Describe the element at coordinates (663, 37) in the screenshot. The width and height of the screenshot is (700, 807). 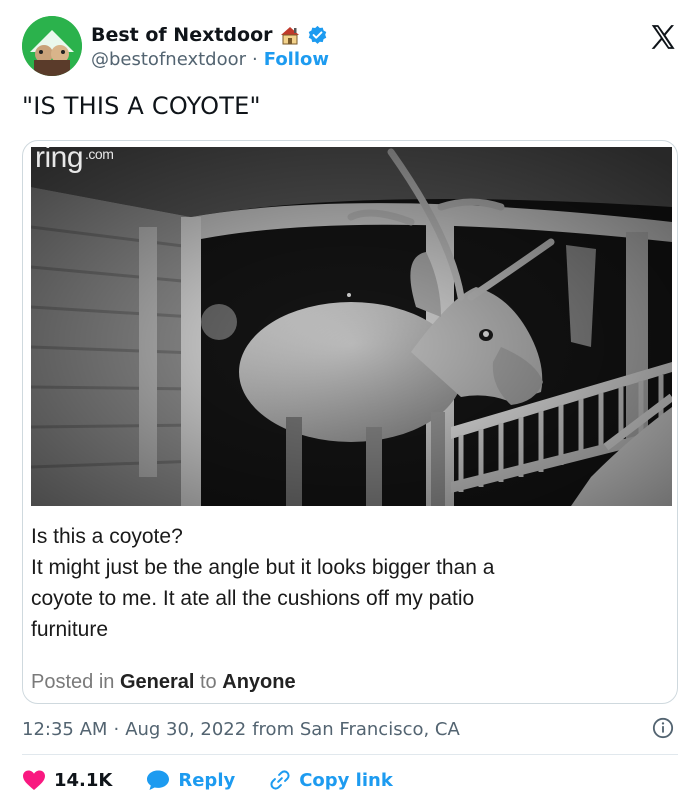
I see `x-logo-icon` at that location.